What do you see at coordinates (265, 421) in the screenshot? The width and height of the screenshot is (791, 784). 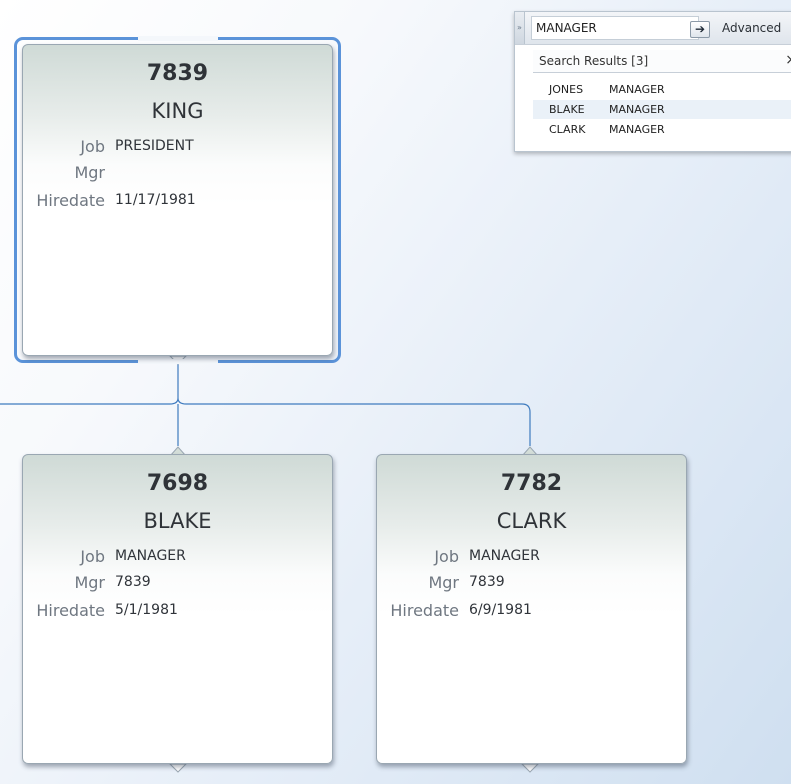 I see `connector-horizontal` at bounding box center [265, 421].